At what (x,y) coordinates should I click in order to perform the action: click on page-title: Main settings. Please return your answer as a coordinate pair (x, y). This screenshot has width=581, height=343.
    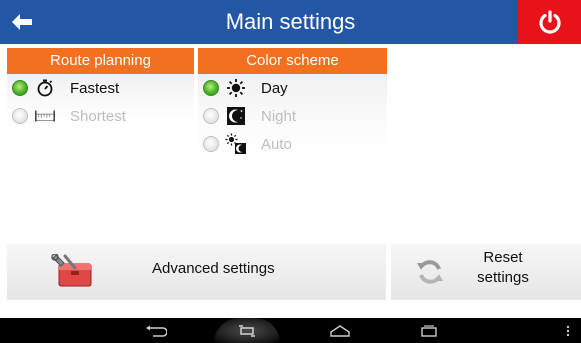
    Looking at the image, I should click on (290, 21).